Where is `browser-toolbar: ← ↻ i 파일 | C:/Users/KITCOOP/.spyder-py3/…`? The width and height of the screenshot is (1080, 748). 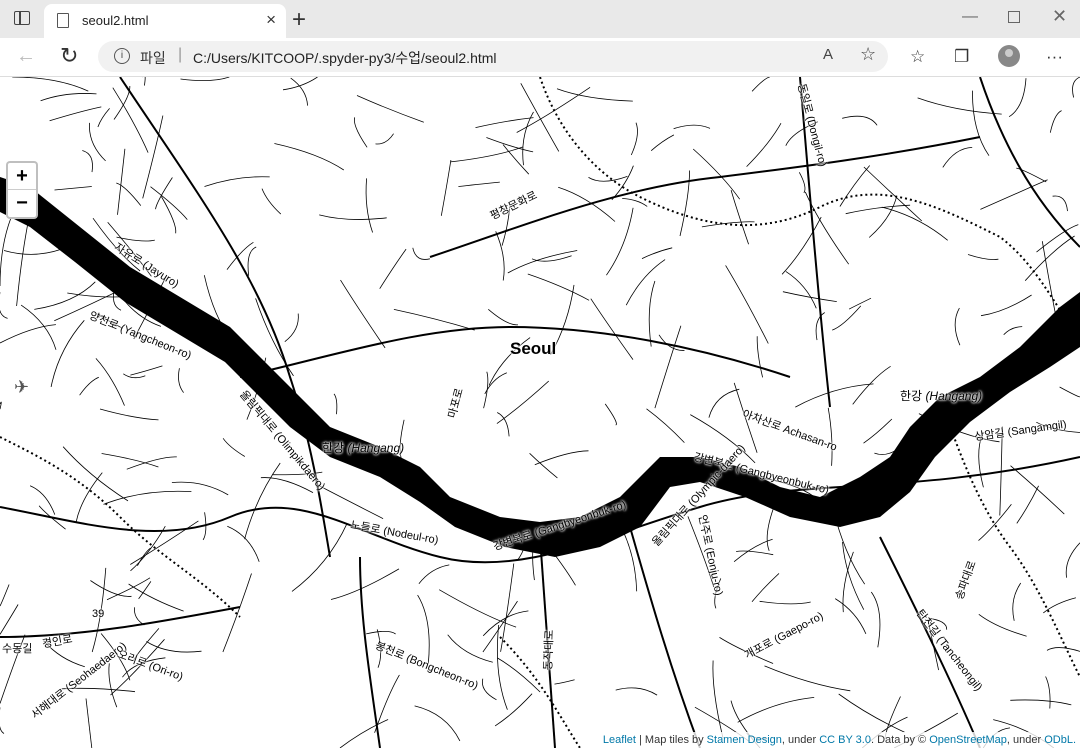
browser-toolbar: ← ↻ i 파일 | C:/Users/KITCOOP/.spyder-py3/… is located at coordinates (540, 57).